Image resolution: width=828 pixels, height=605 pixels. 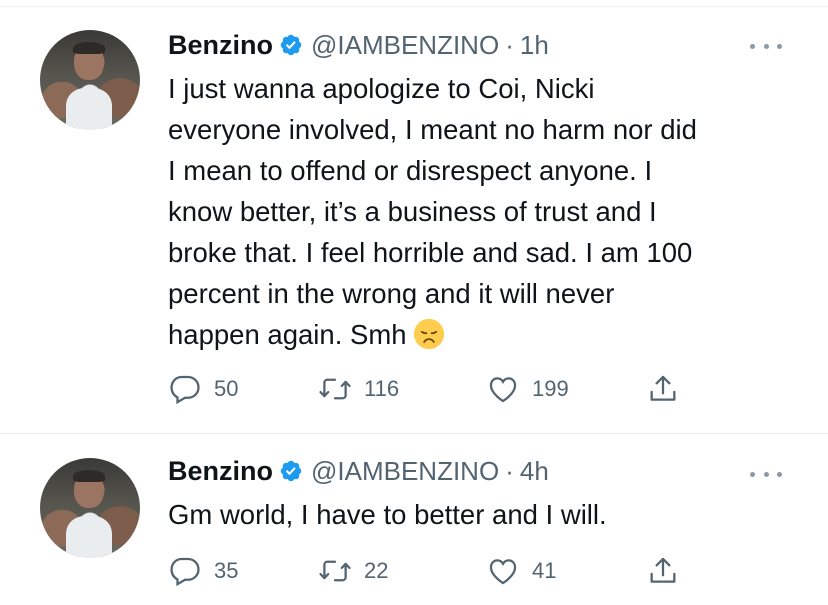 What do you see at coordinates (521, 571) in the screenshot?
I see `like-button: 41` at bounding box center [521, 571].